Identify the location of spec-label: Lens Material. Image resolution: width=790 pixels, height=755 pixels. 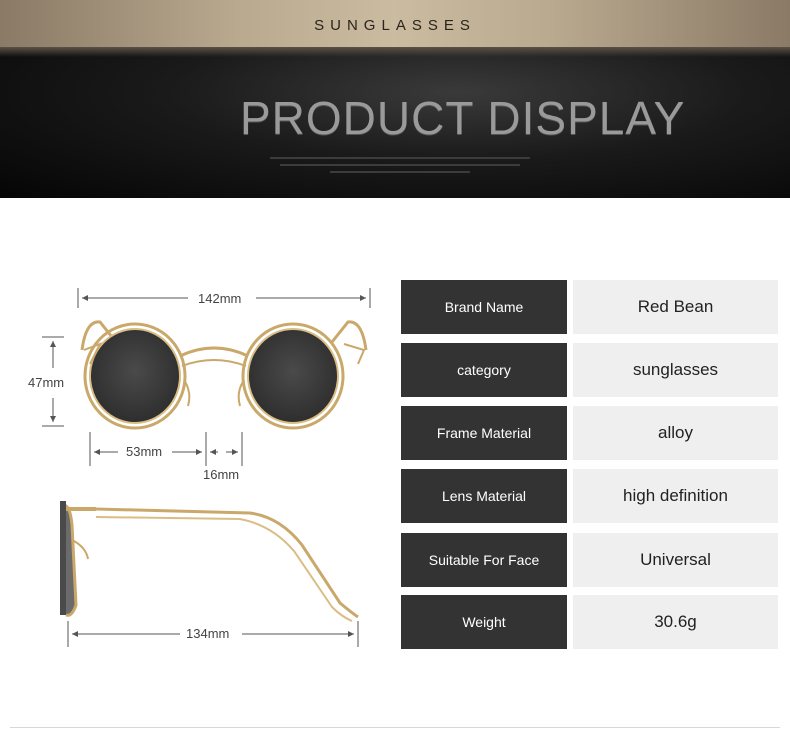
(484, 496).